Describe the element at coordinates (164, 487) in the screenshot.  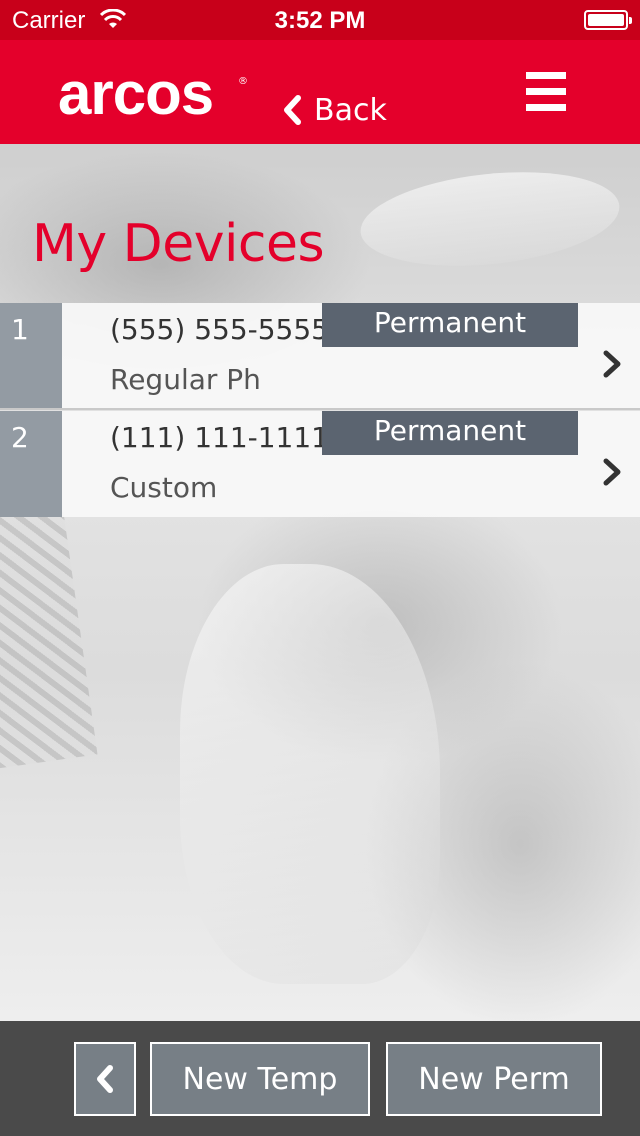
I see `device-type: Custom` at that location.